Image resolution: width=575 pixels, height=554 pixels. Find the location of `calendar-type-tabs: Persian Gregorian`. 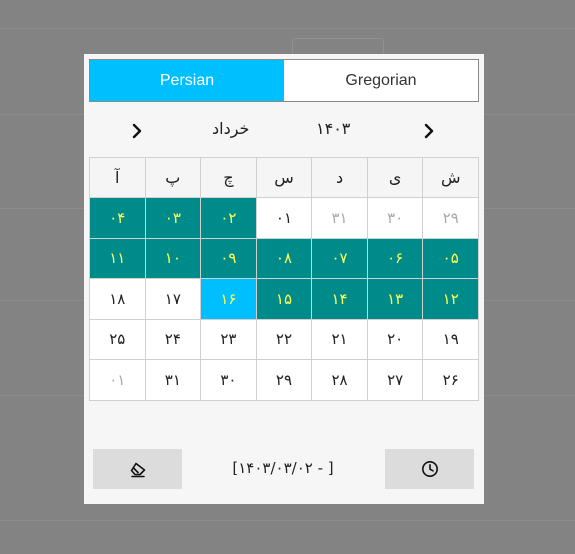

calendar-type-tabs: Persian Gregorian is located at coordinates (284, 80).